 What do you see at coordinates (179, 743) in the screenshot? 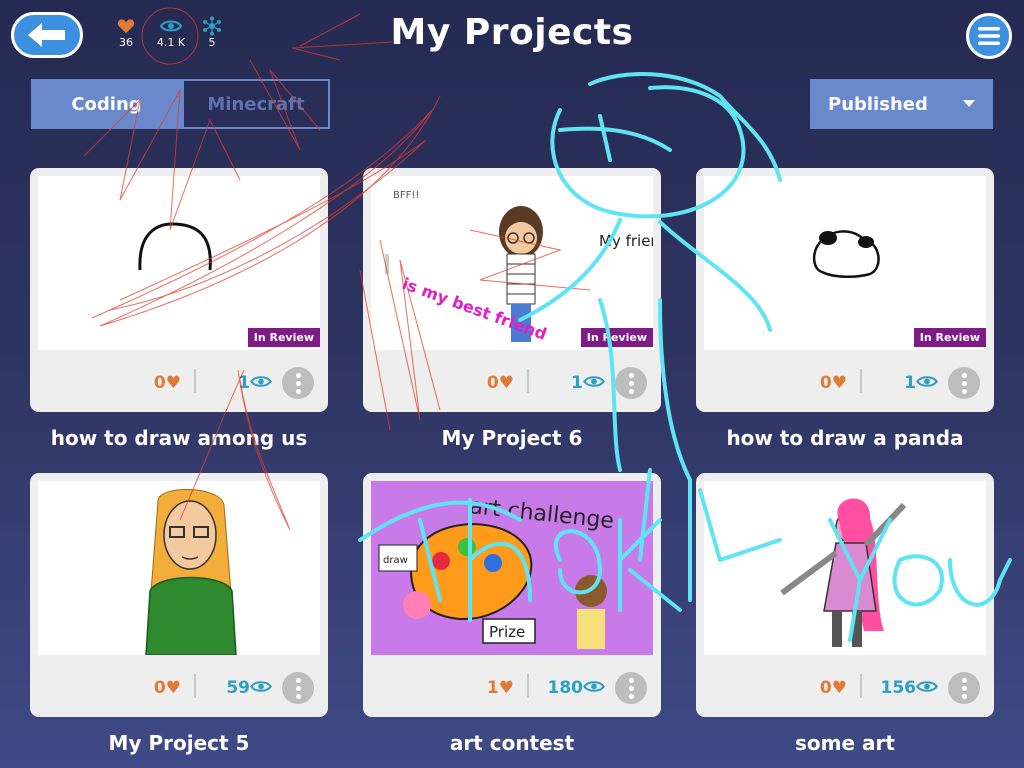
I see `project-name: My Project 5` at bounding box center [179, 743].